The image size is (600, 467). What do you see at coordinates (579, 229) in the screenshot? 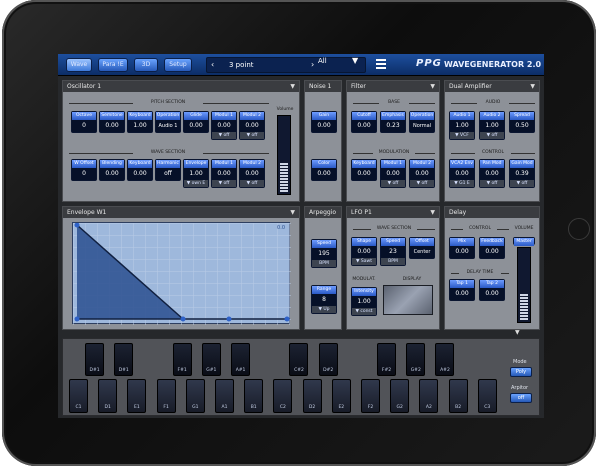
I see `home-button` at bounding box center [579, 229].